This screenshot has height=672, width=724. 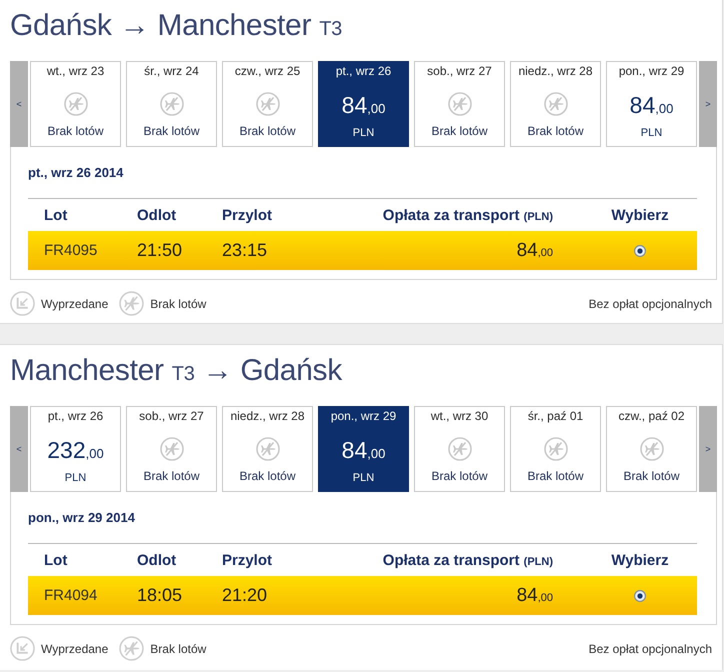 I want to click on flight-number: FR4094, so click(x=70, y=595).